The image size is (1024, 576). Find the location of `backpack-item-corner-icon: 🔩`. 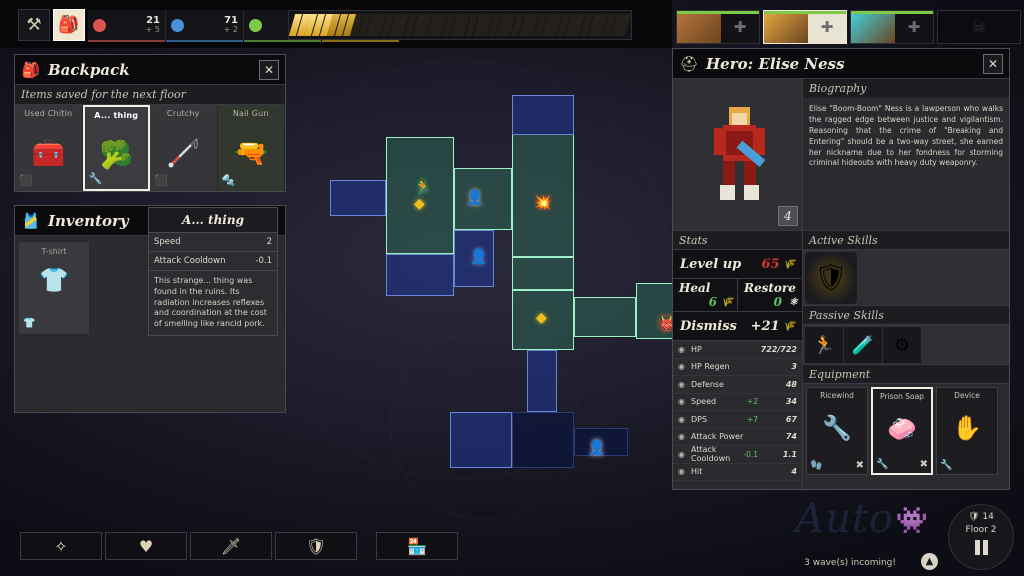

backpack-item-corner-icon: 🔩 is located at coordinates (228, 180).